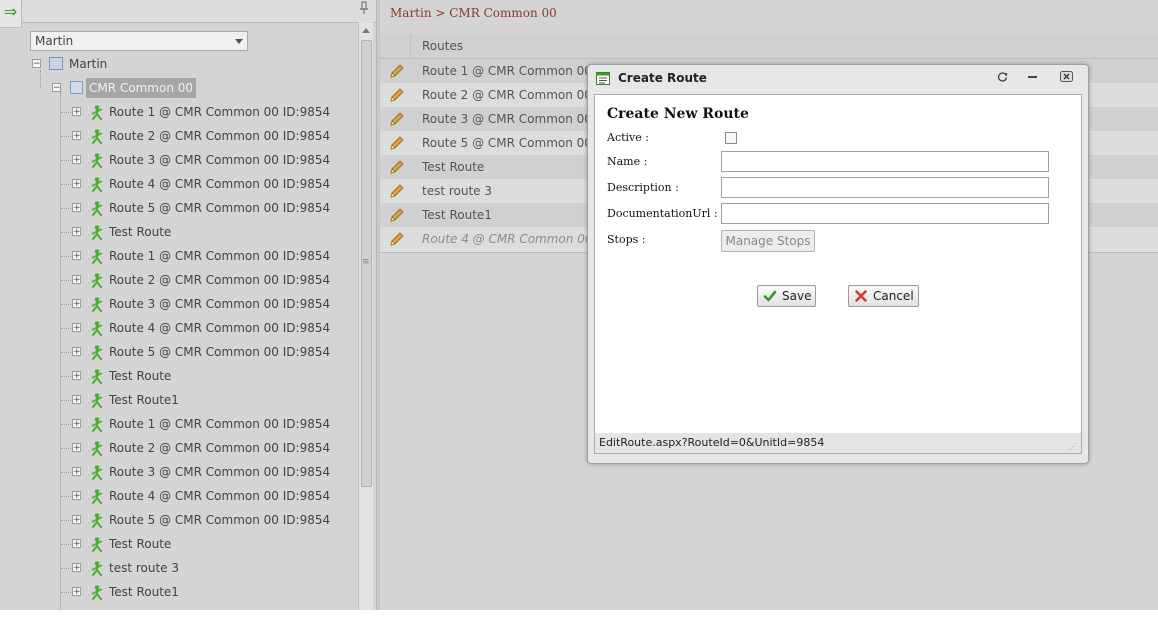 The height and width of the screenshot is (630, 1158). I want to click on documentation-url-input, so click(885, 213).